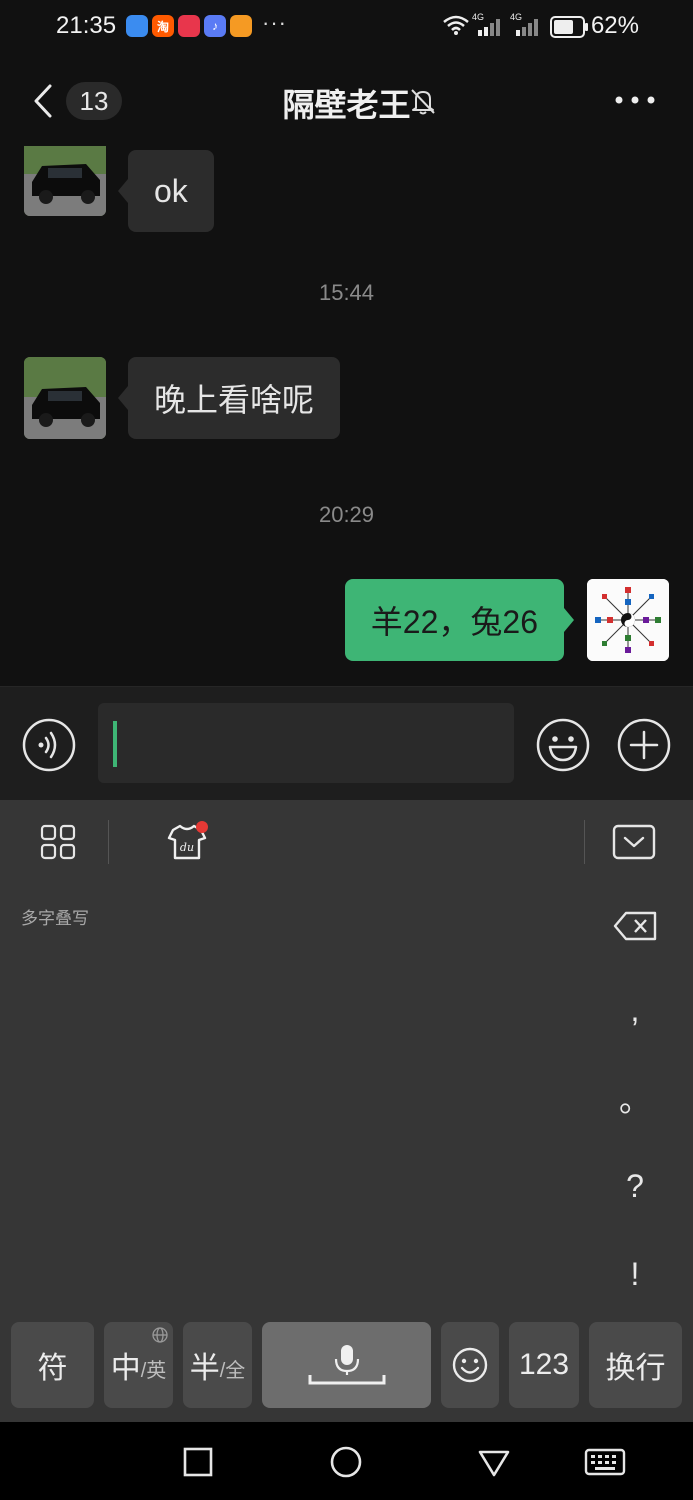  Describe the element at coordinates (614, 25) in the screenshot. I see `battery-percentage: 62%` at that location.